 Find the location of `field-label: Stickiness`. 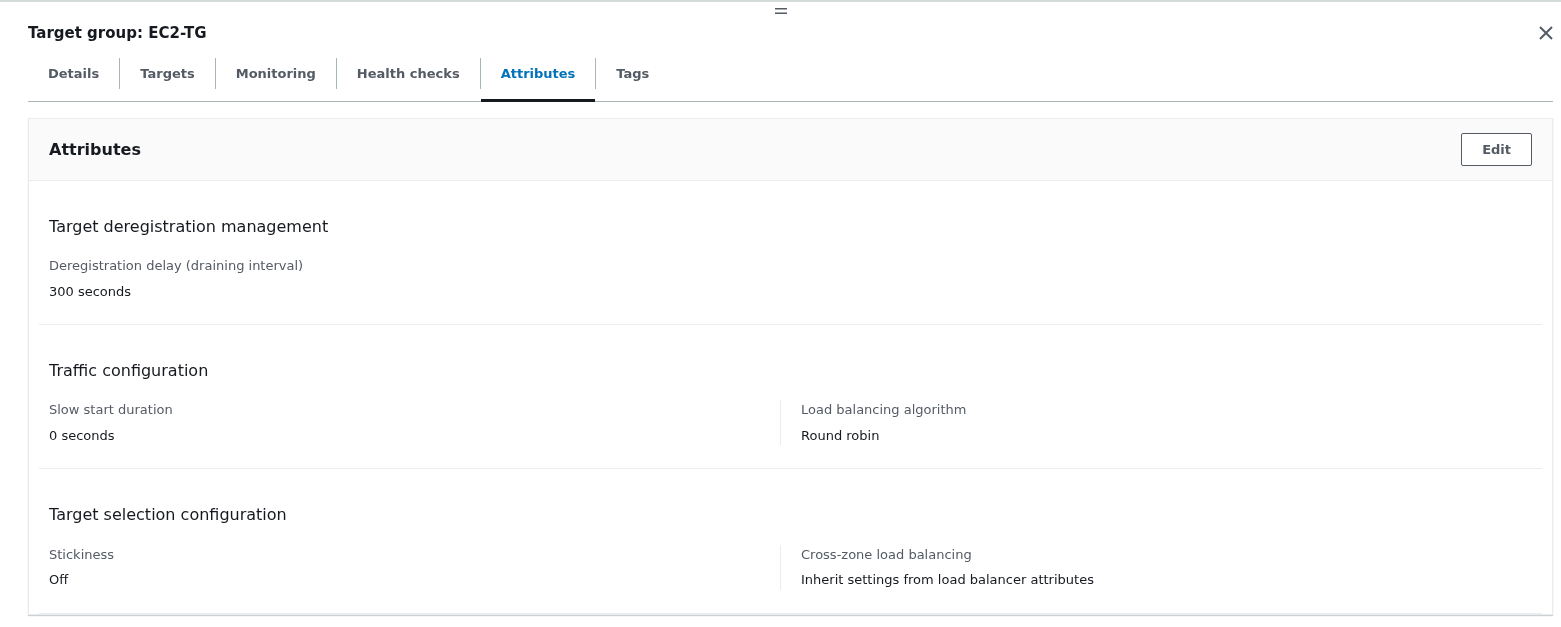

field-label: Stickiness is located at coordinates (82, 554).